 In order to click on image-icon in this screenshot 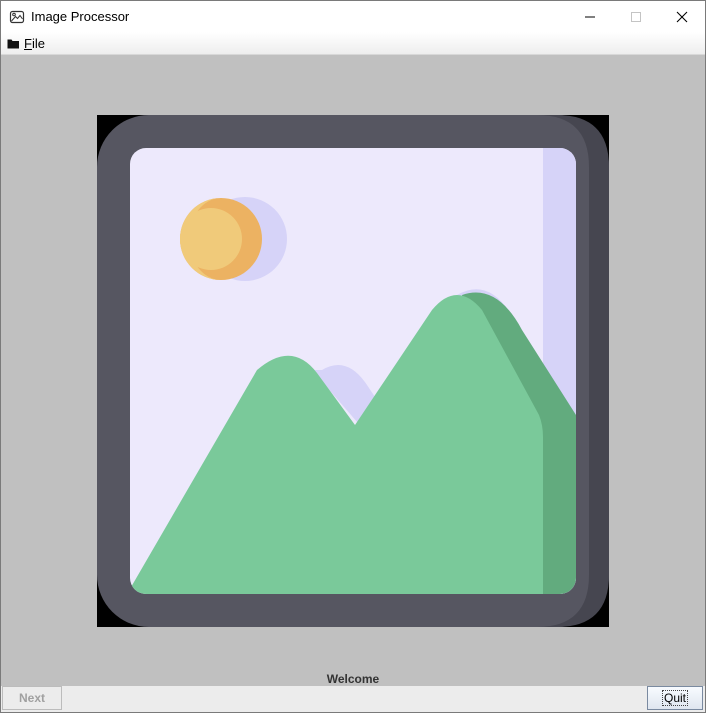, I will do `click(17, 17)`.